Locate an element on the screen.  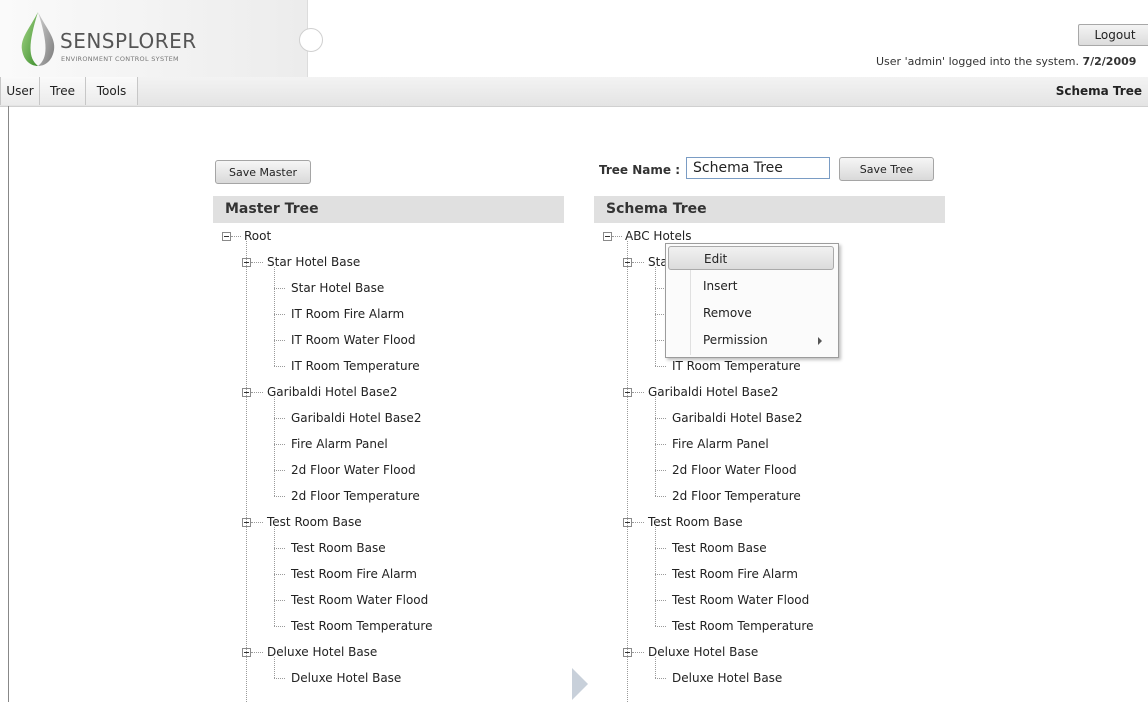
tree-leaf-node: IT Room Water Flood is located at coordinates (353, 340).